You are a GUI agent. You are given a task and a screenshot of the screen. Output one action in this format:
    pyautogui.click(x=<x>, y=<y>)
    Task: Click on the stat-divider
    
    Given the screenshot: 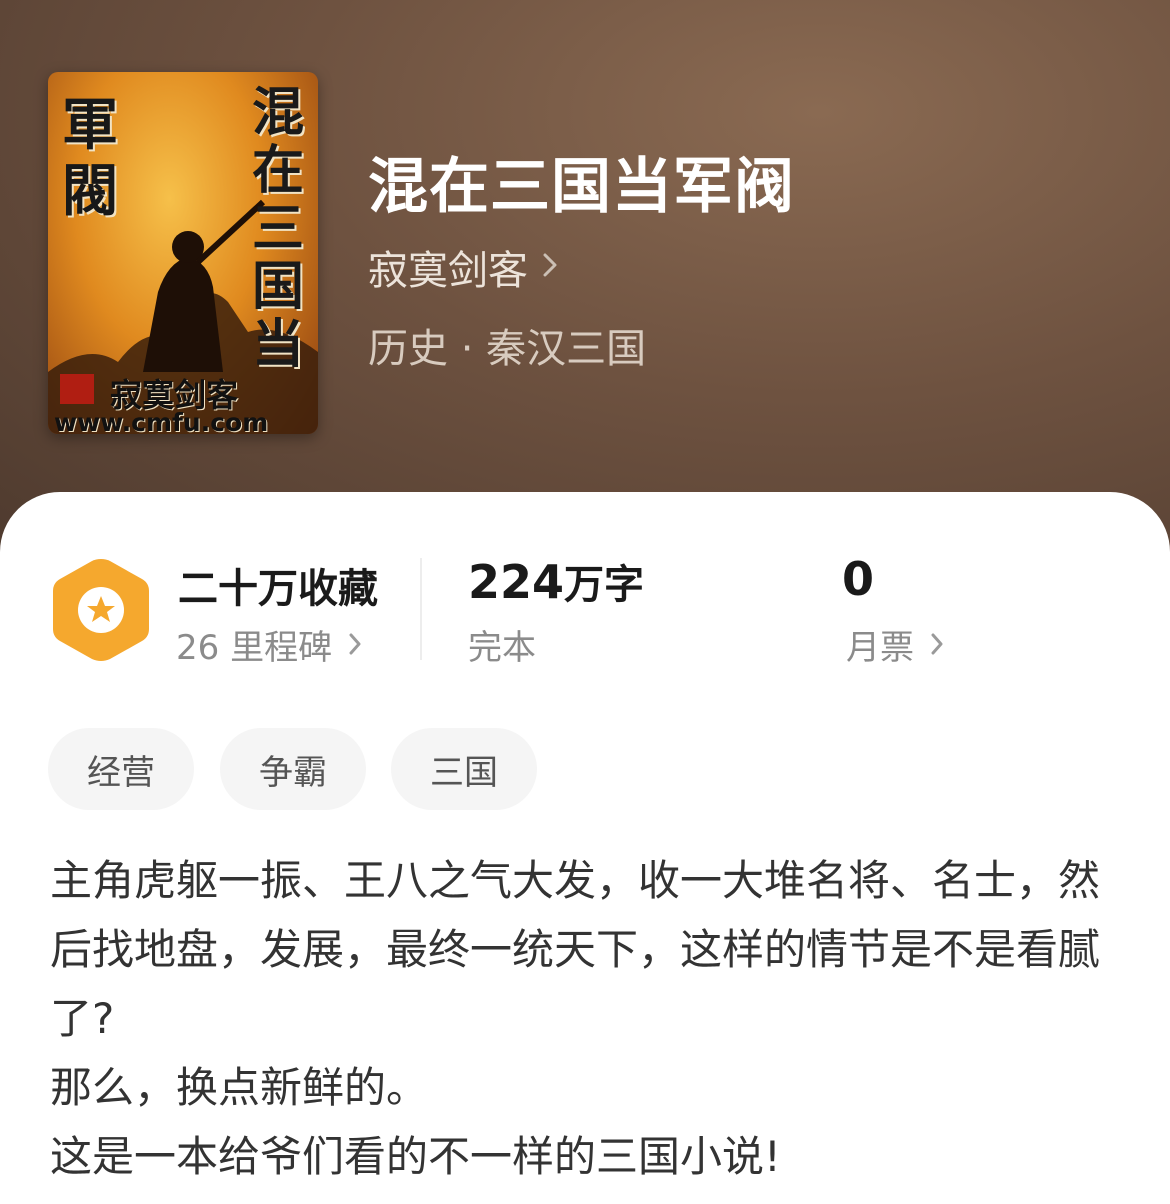 What is the action you would take?
    pyautogui.click(x=421, y=609)
    